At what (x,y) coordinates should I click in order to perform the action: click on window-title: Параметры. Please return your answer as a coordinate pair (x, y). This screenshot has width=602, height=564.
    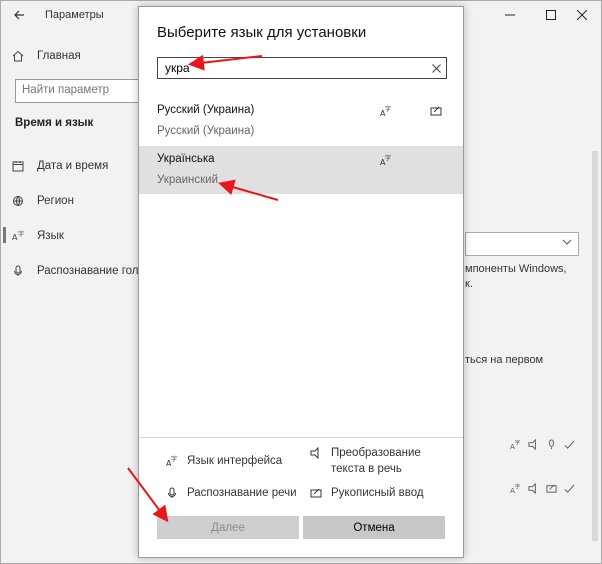
    Looking at the image, I should click on (74, 15).